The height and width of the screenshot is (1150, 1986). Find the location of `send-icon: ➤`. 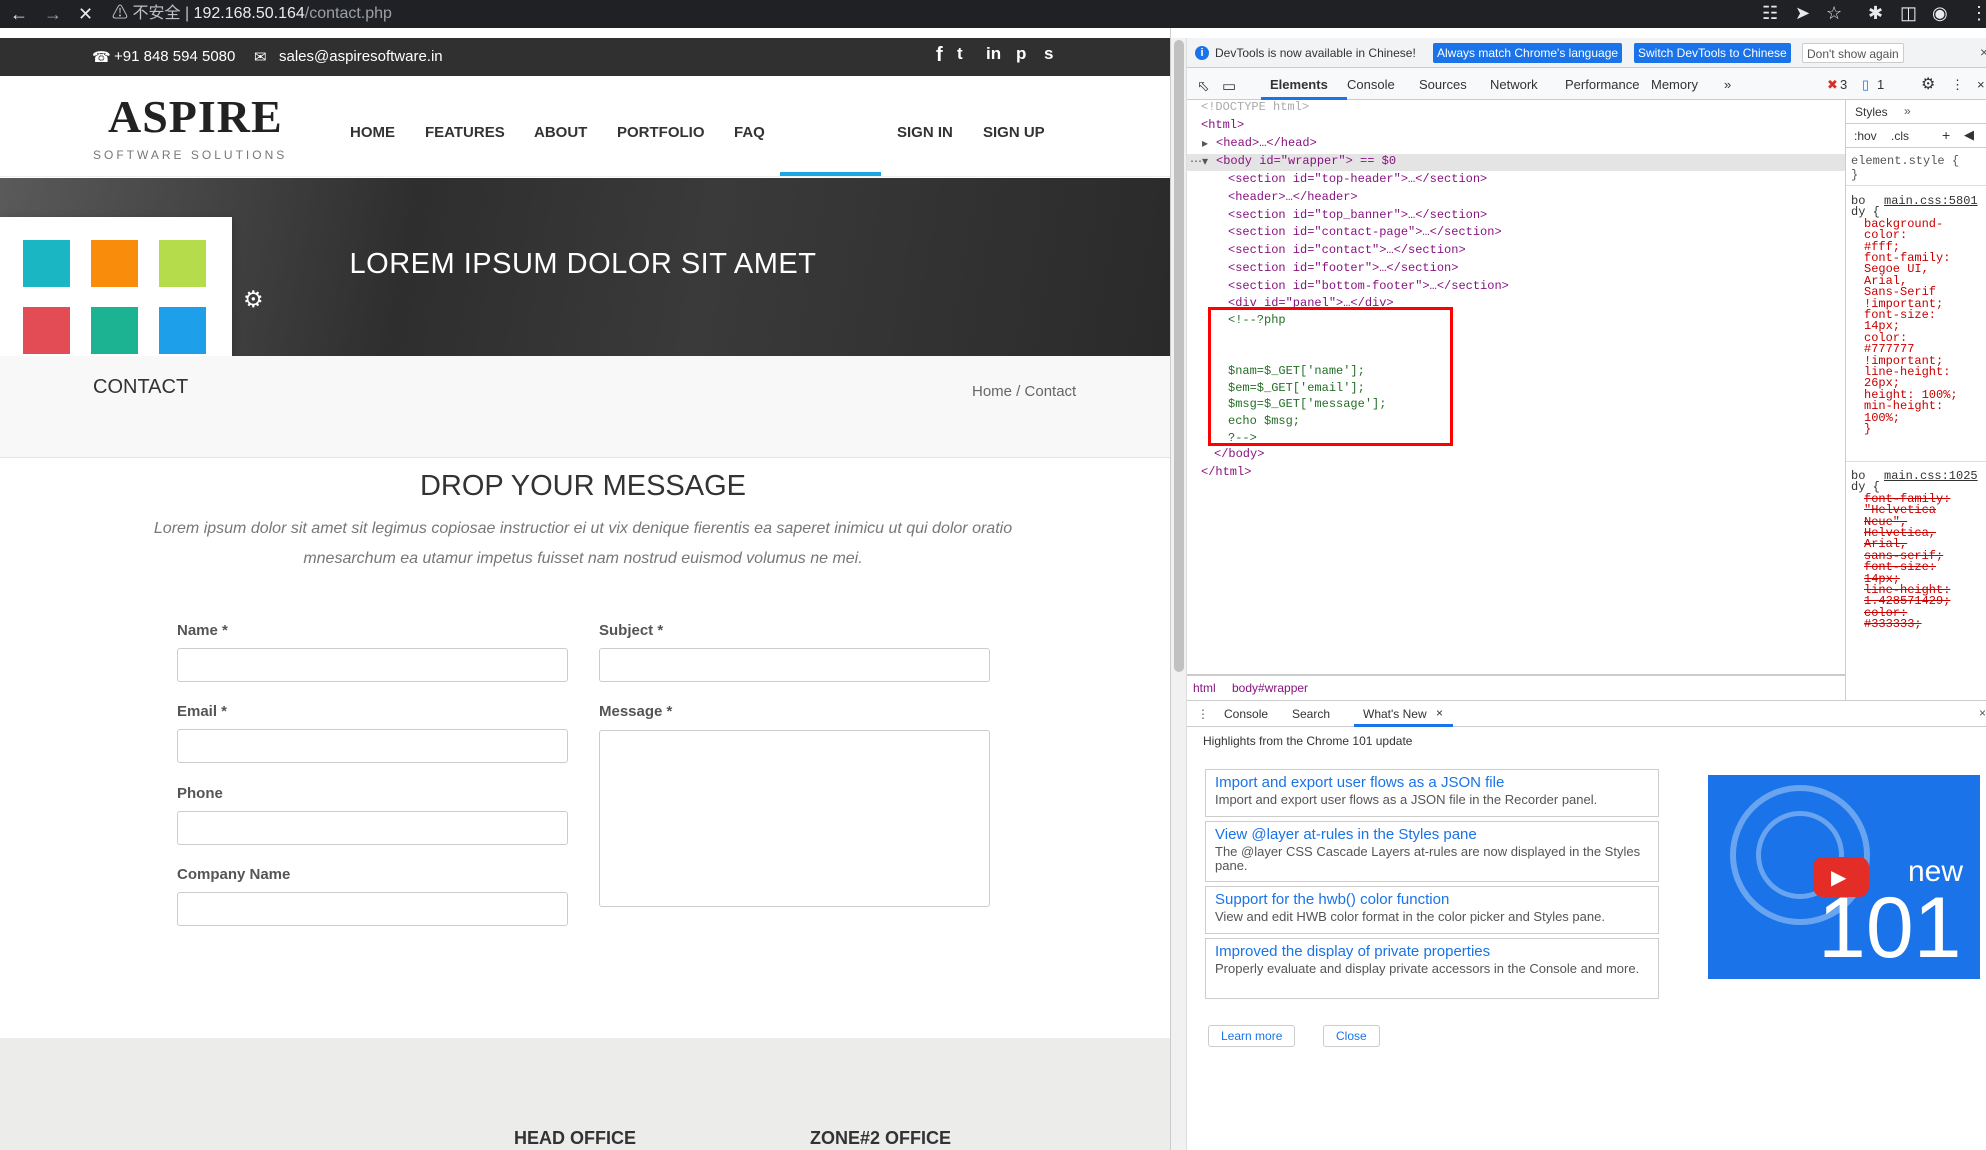

send-icon: ➤ is located at coordinates (1802, 13).